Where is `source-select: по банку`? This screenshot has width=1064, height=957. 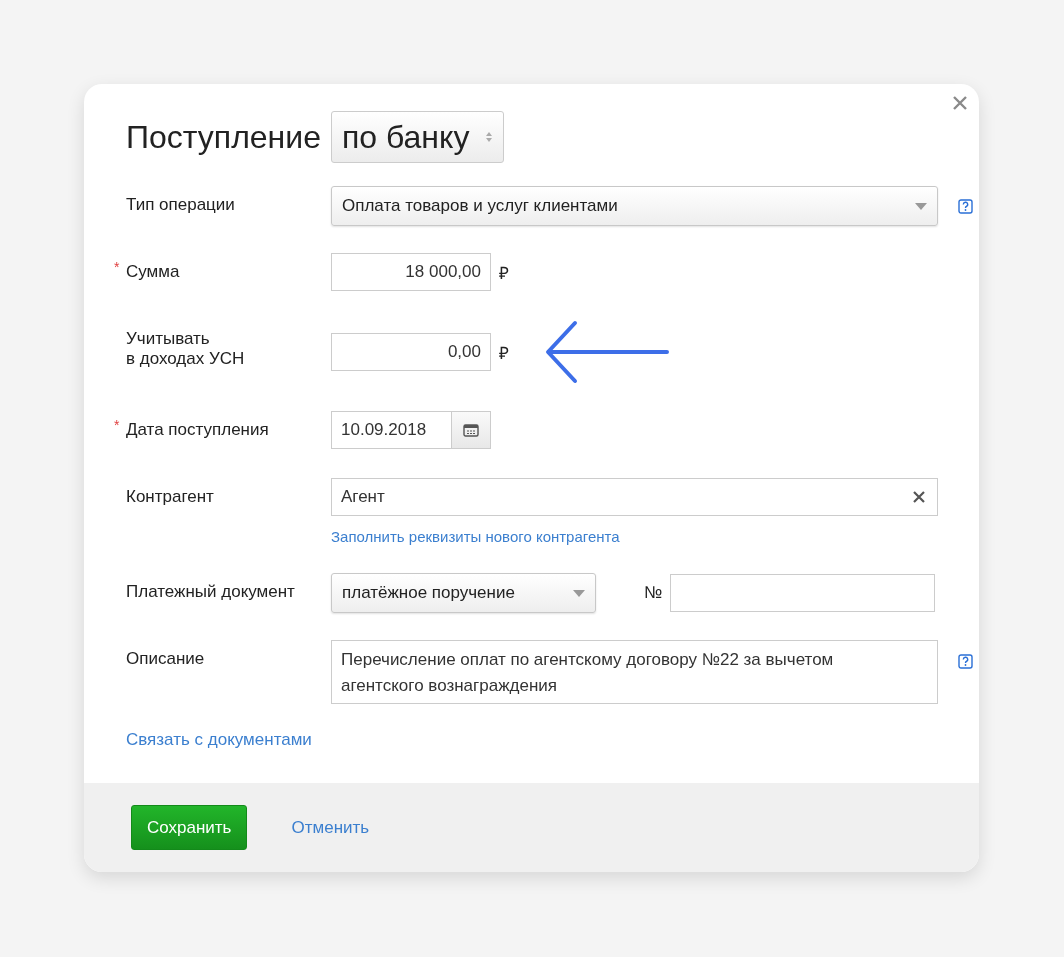 source-select: по банку is located at coordinates (417, 137).